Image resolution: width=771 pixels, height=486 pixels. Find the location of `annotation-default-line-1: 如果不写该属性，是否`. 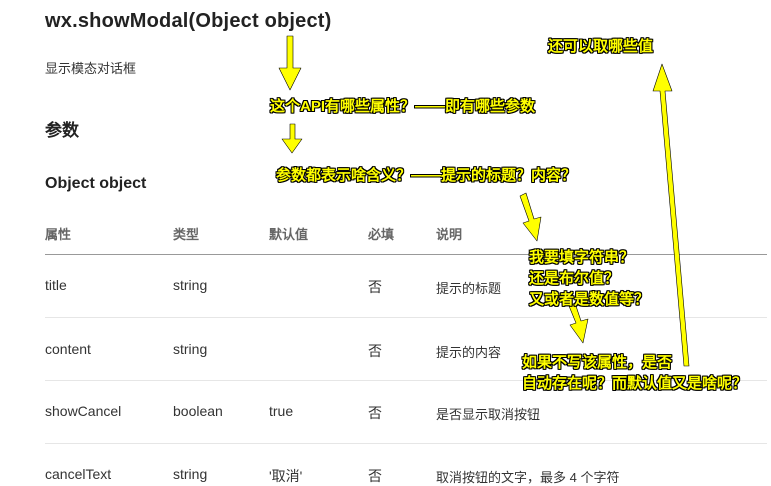

annotation-default-line-1: 如果不写该属性，是否 is located at coordinates (597, 362).